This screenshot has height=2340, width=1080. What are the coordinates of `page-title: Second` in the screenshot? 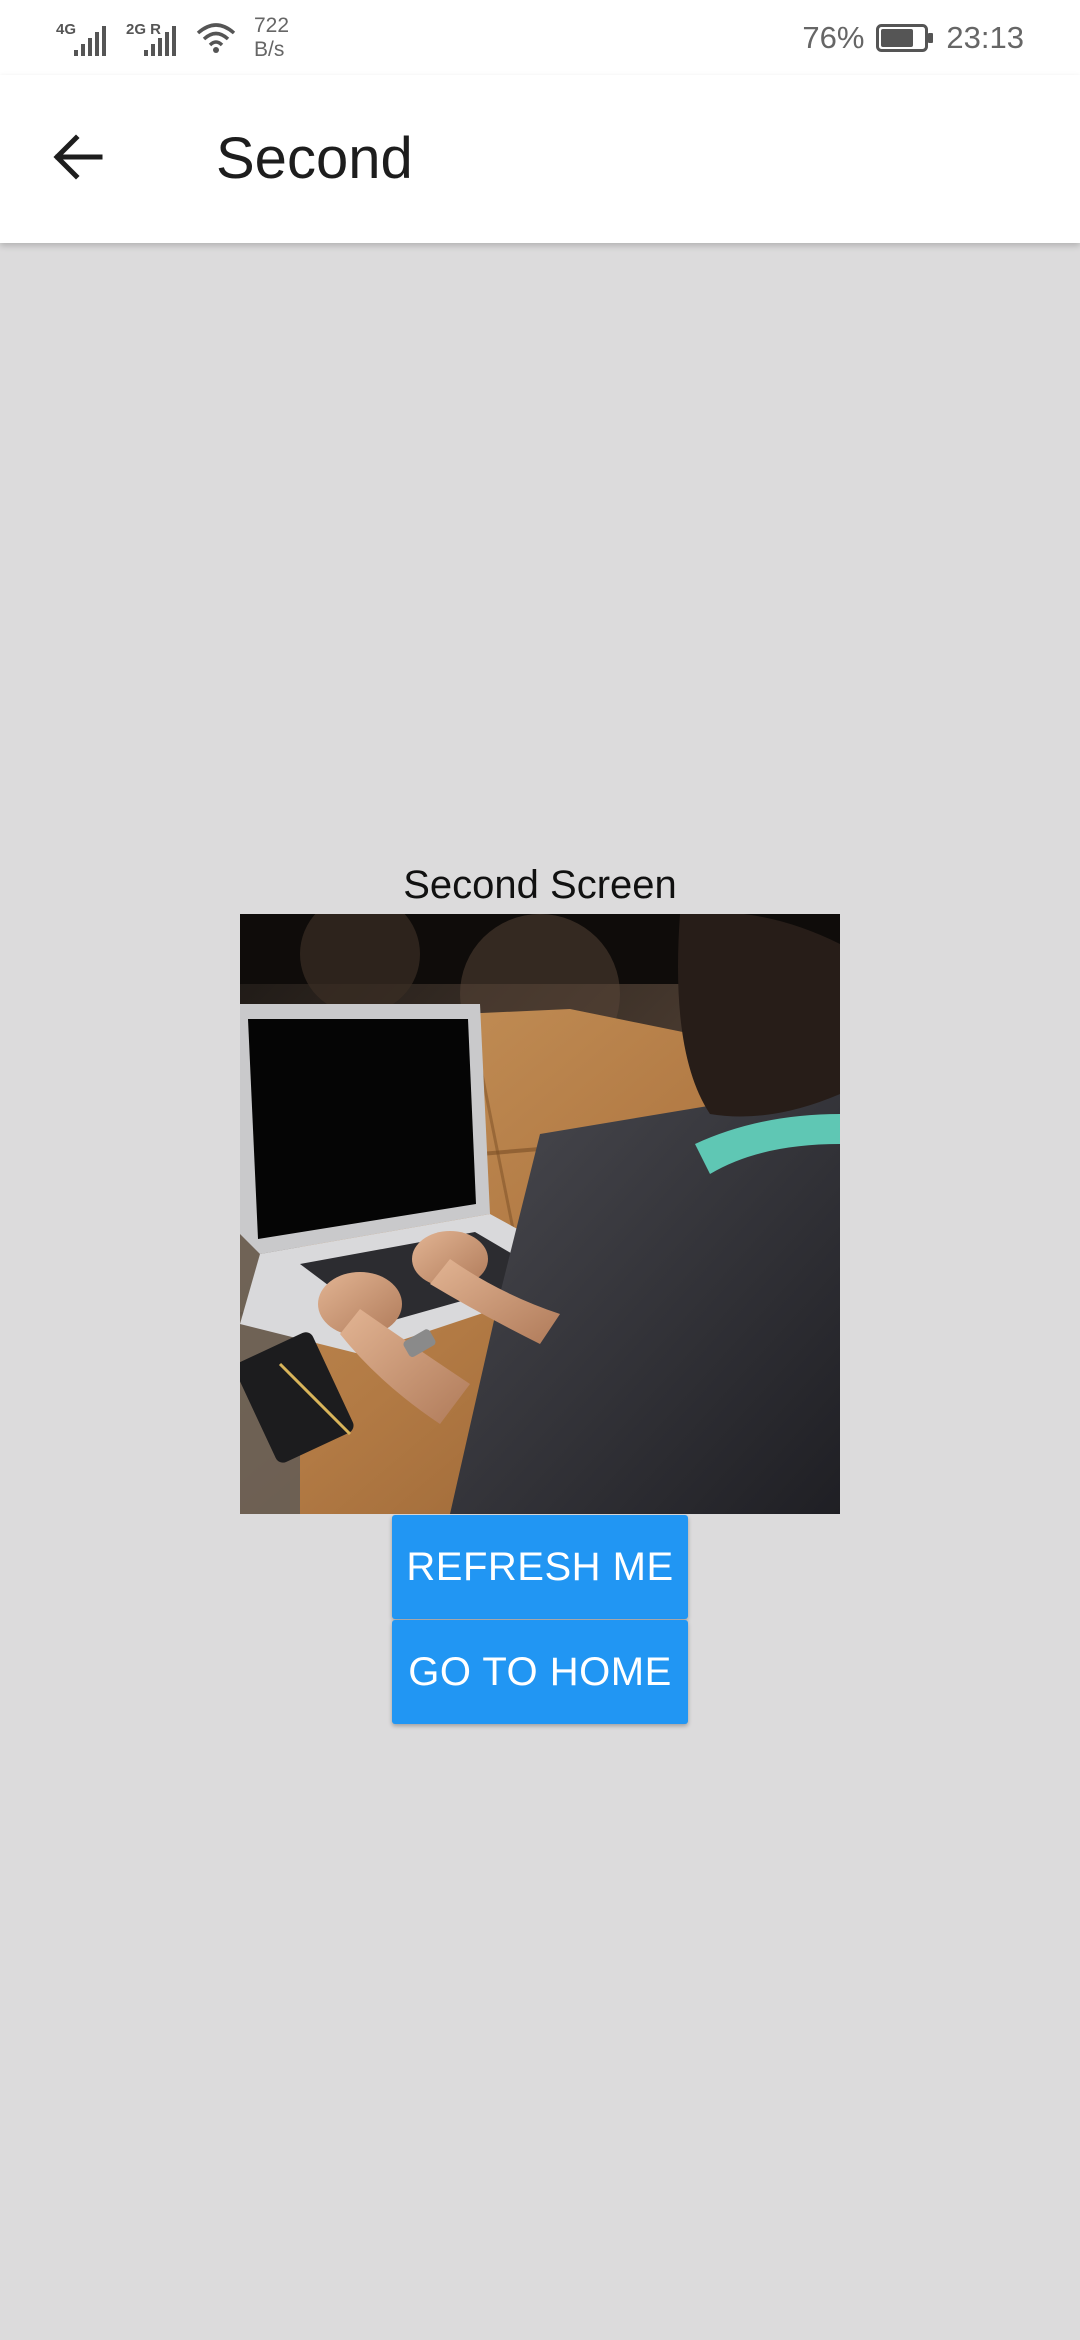 It's located at (314, 158).